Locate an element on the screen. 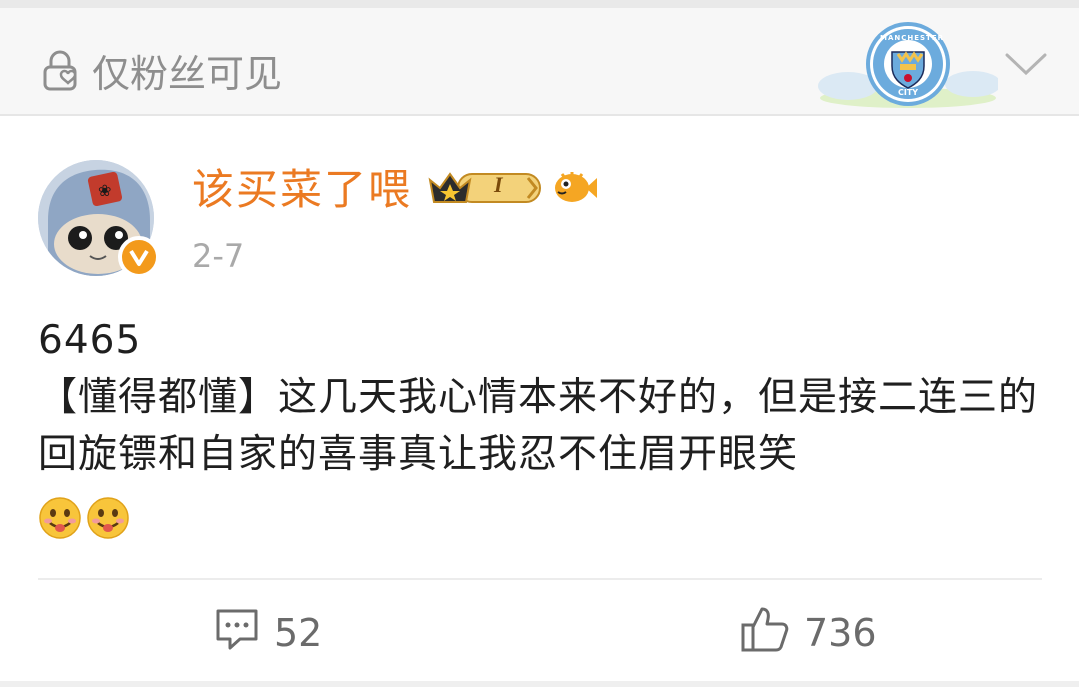 The height and width of the screenshot is (687, 1079). lock-heart-icon is located at coordinates (61, 70).